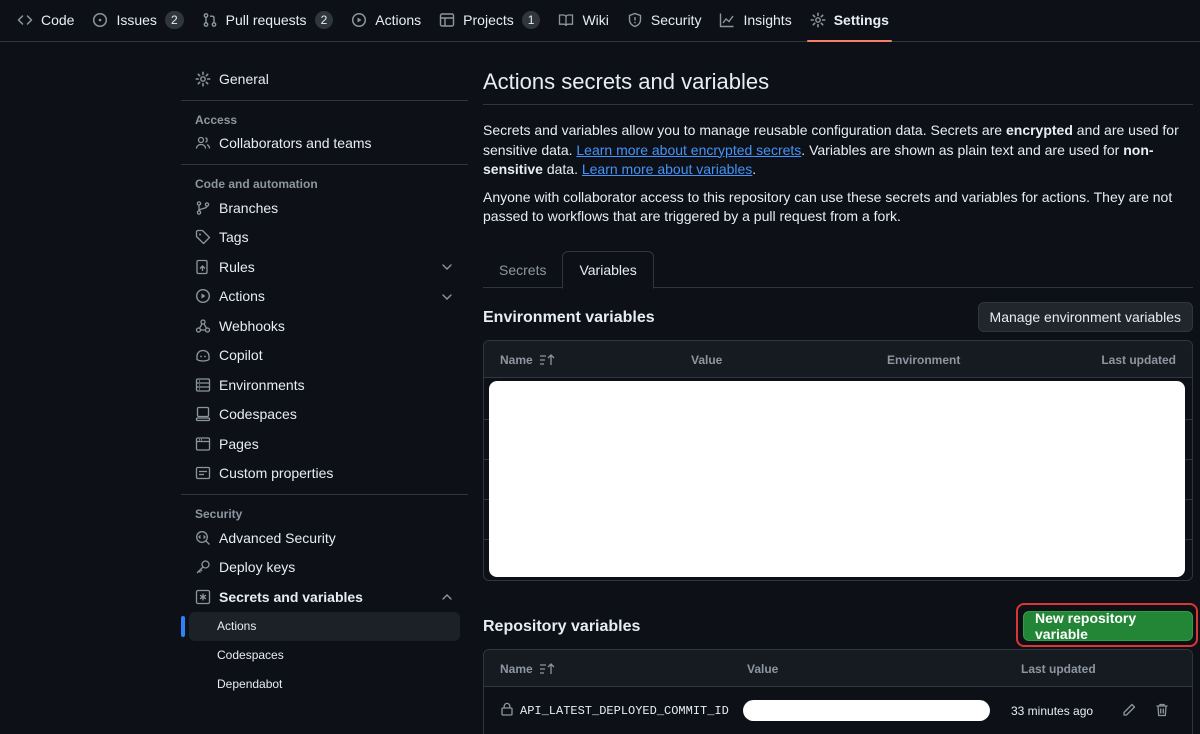 The width and height of the screenshot is (1200, 734). What do you see at coordinates (324, 326) in the screenshot?
I see `sidebar-item-webhooks: Webhooks` at bounding box center [324, 326].